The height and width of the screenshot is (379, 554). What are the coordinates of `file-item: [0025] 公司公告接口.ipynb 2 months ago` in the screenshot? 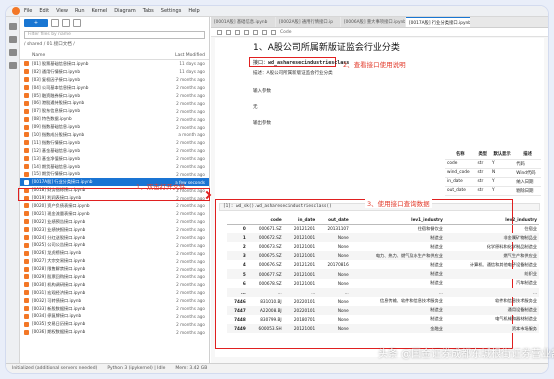 It's located at (114, 245).